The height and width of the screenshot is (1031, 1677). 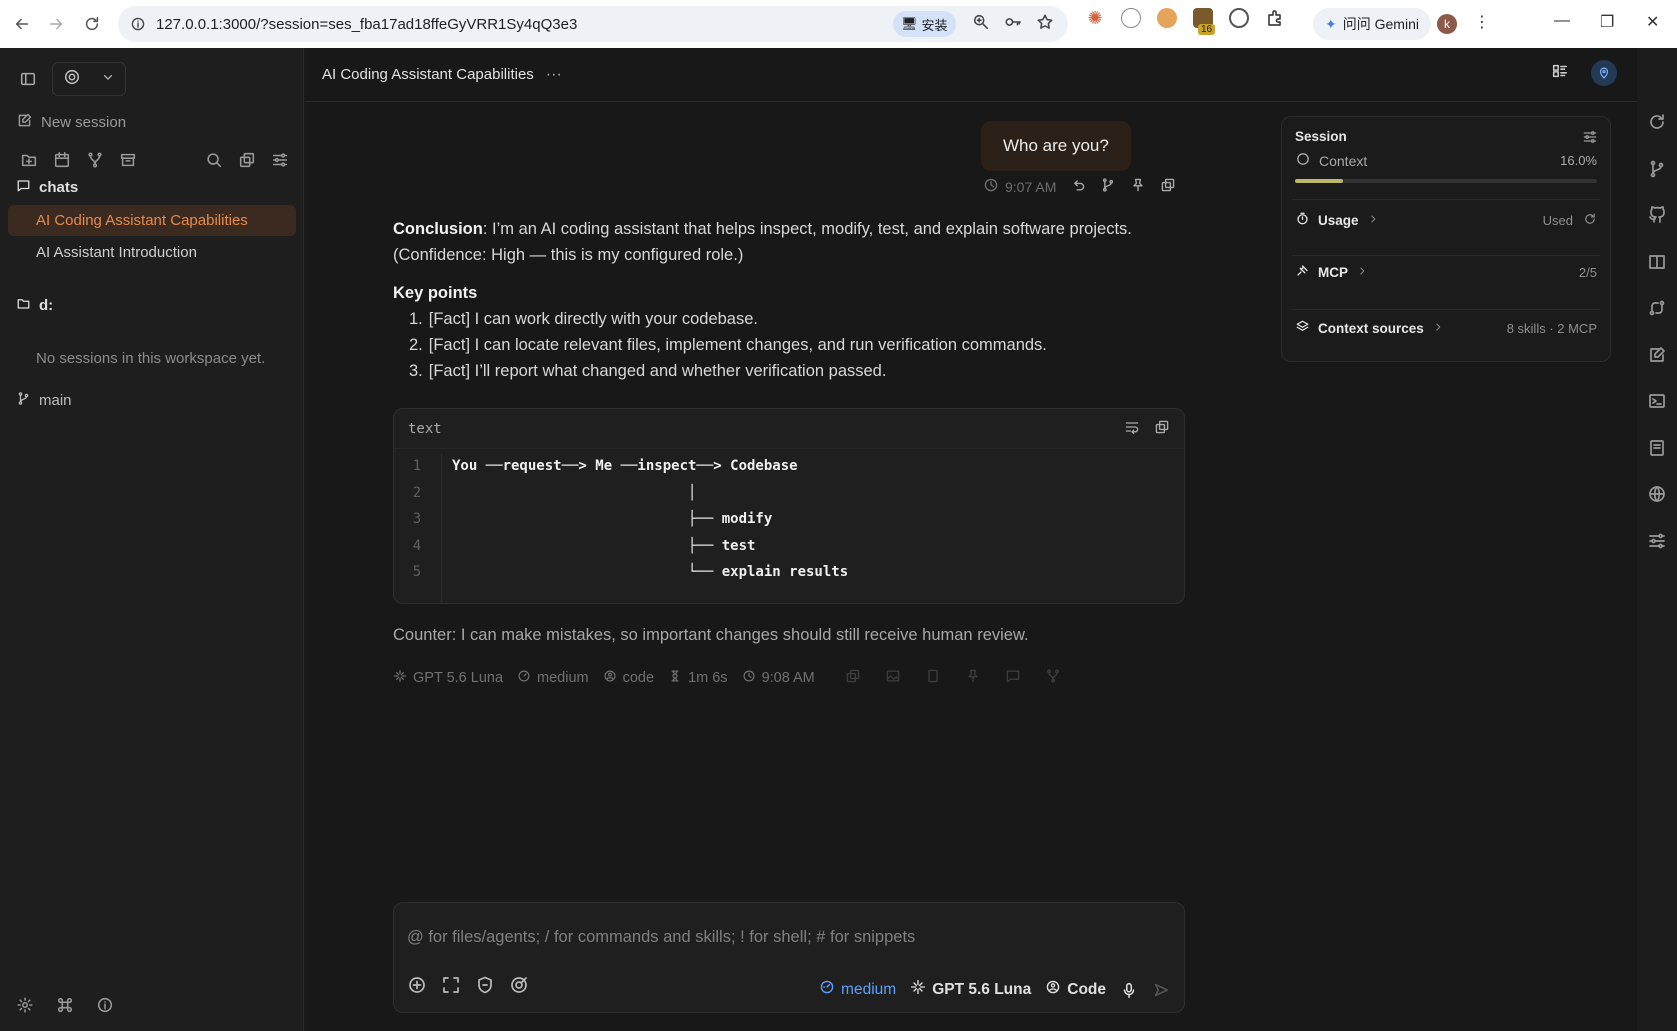 I want to click on filter-icon, so click(x=279, y=160).